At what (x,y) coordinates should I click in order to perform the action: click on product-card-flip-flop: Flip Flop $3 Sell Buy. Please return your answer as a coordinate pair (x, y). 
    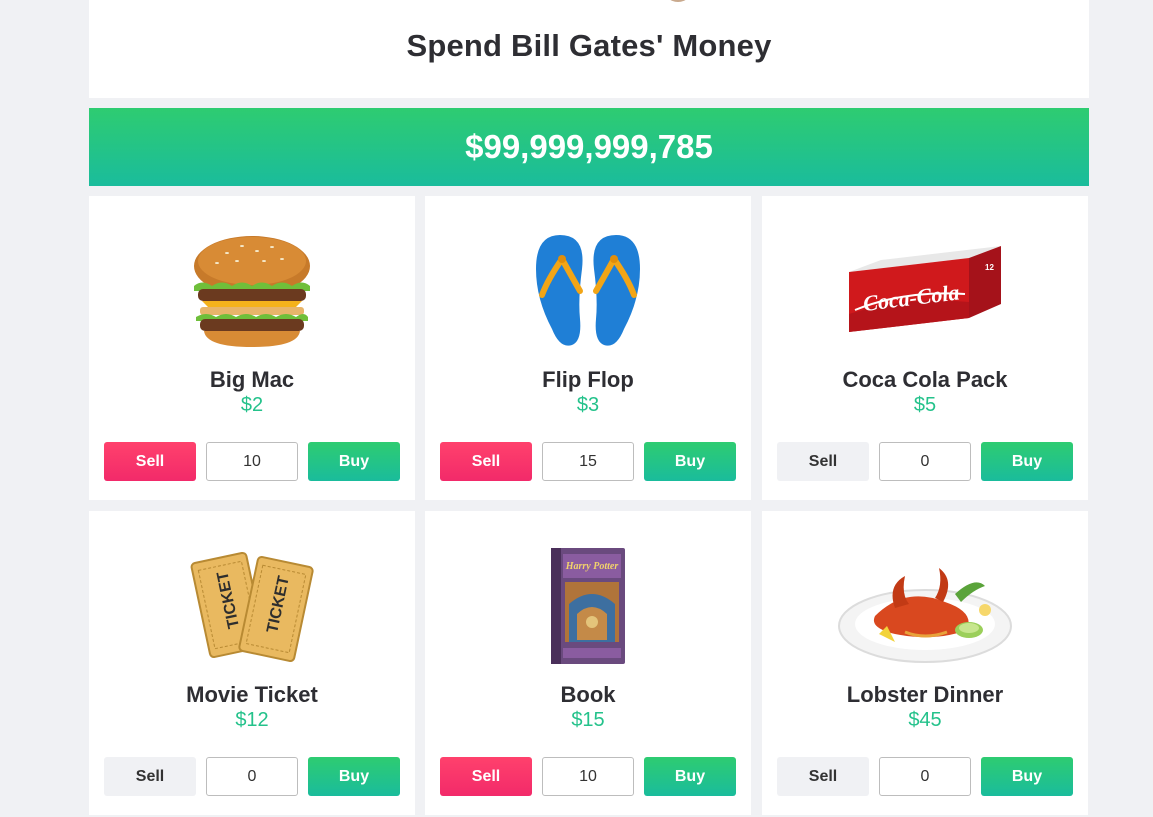
    Looking at the image, I should click on (588, 348).